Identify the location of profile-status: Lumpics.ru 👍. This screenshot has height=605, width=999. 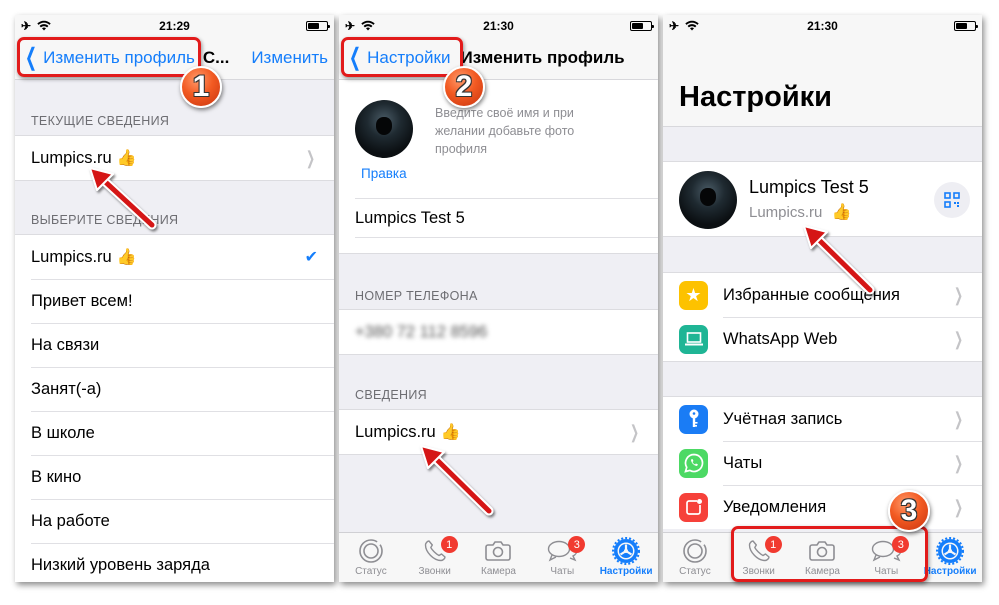
(800, 212).